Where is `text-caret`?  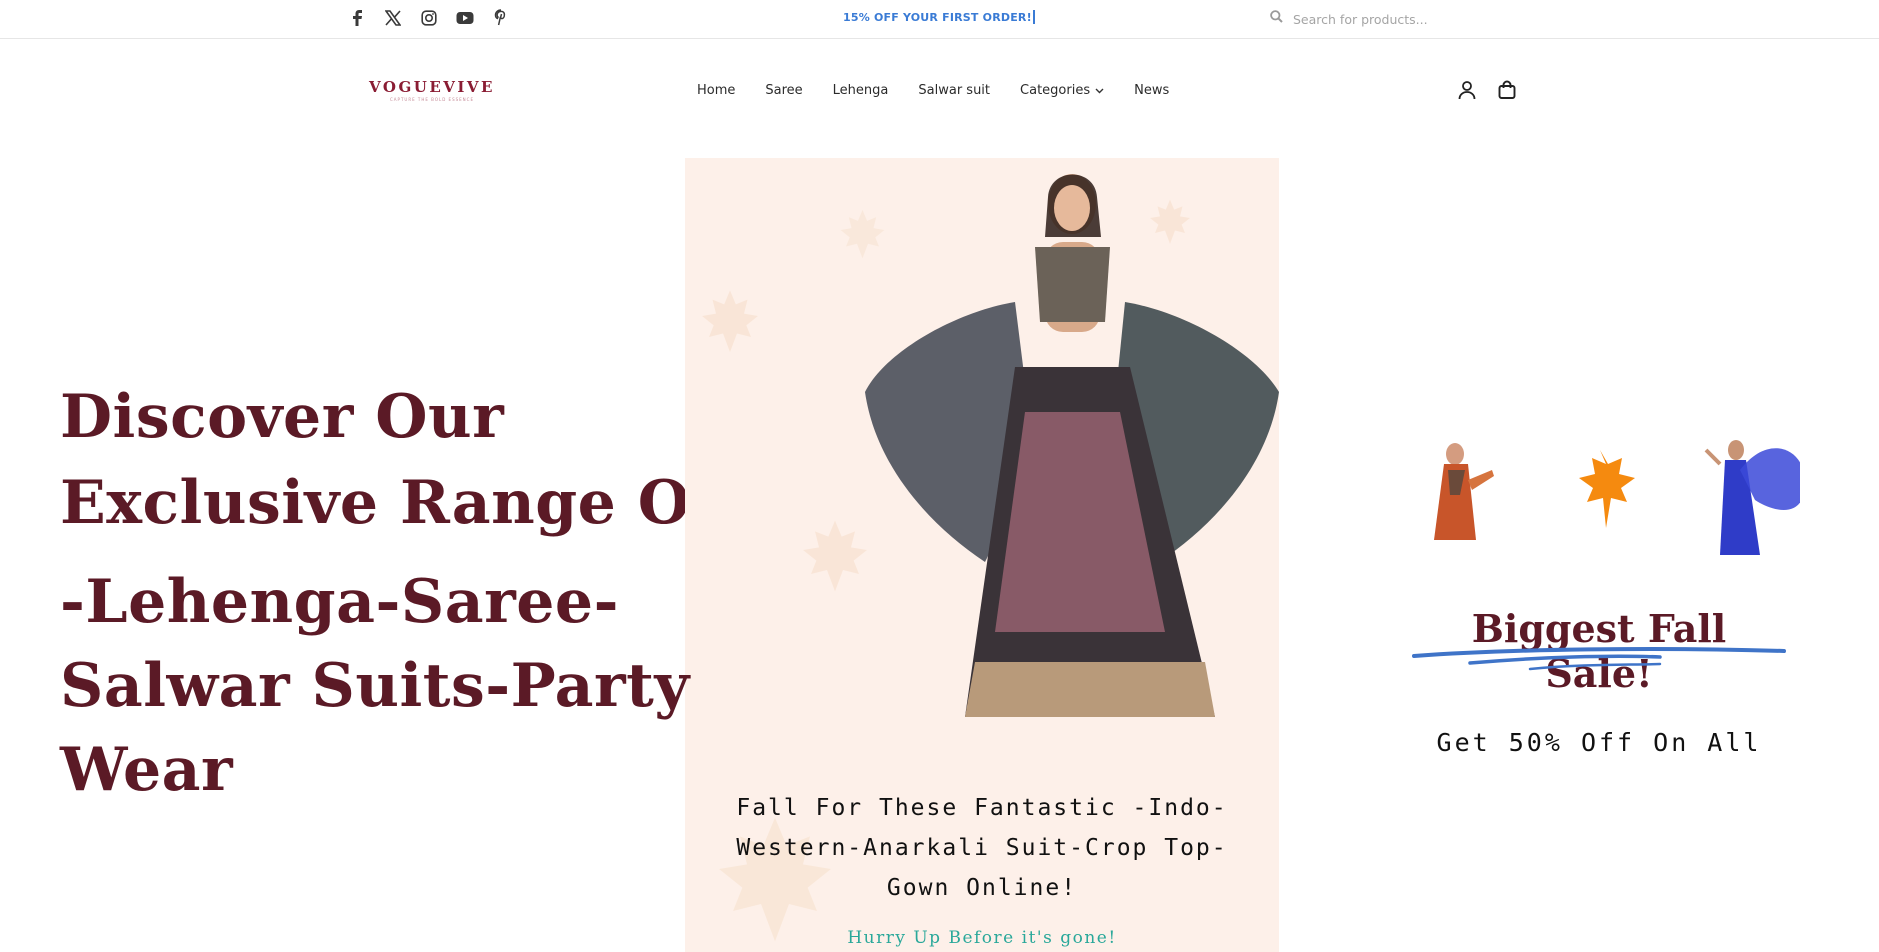 text-caret is located at coordinates (1033, 17).